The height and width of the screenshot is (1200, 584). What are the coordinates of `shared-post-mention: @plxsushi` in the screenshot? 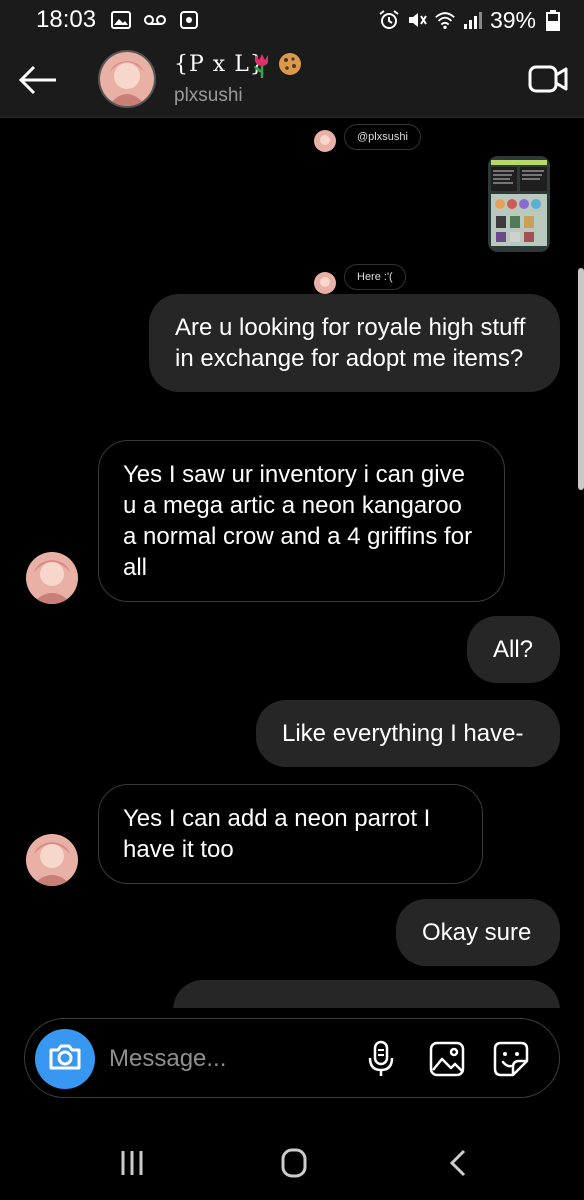 It's located at (382, 137).